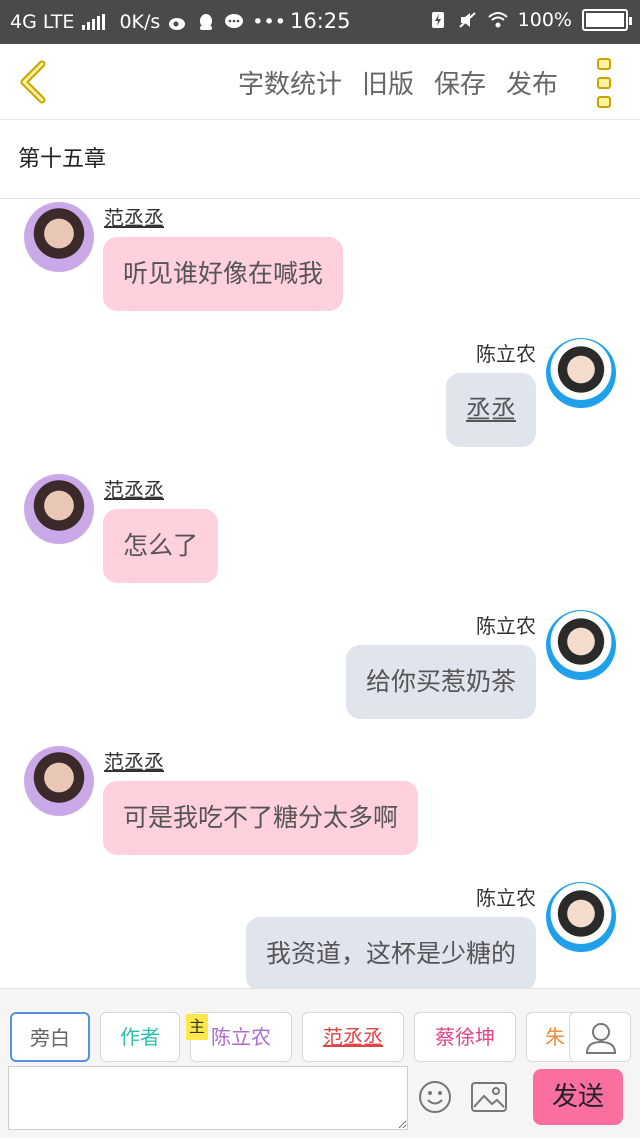 The width and height of the screenshot is (640, 1138). What do you see at coordinates (578, 1097) in the screenshot?
I see `send-button: 发送` at bounding box center [578, 1097].